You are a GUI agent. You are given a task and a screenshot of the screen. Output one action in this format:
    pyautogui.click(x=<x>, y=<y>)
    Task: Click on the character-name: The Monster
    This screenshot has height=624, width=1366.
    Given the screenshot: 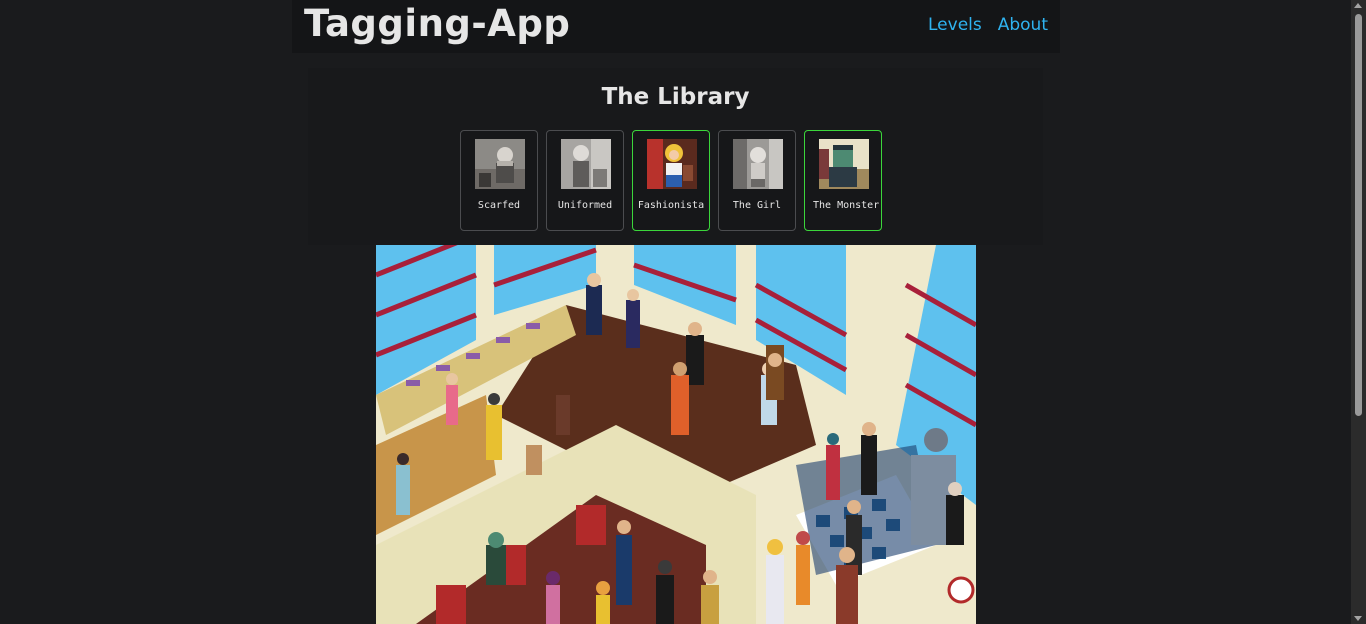 What is the action you would take?
    pyautogui.click(x=846, y=205)
    